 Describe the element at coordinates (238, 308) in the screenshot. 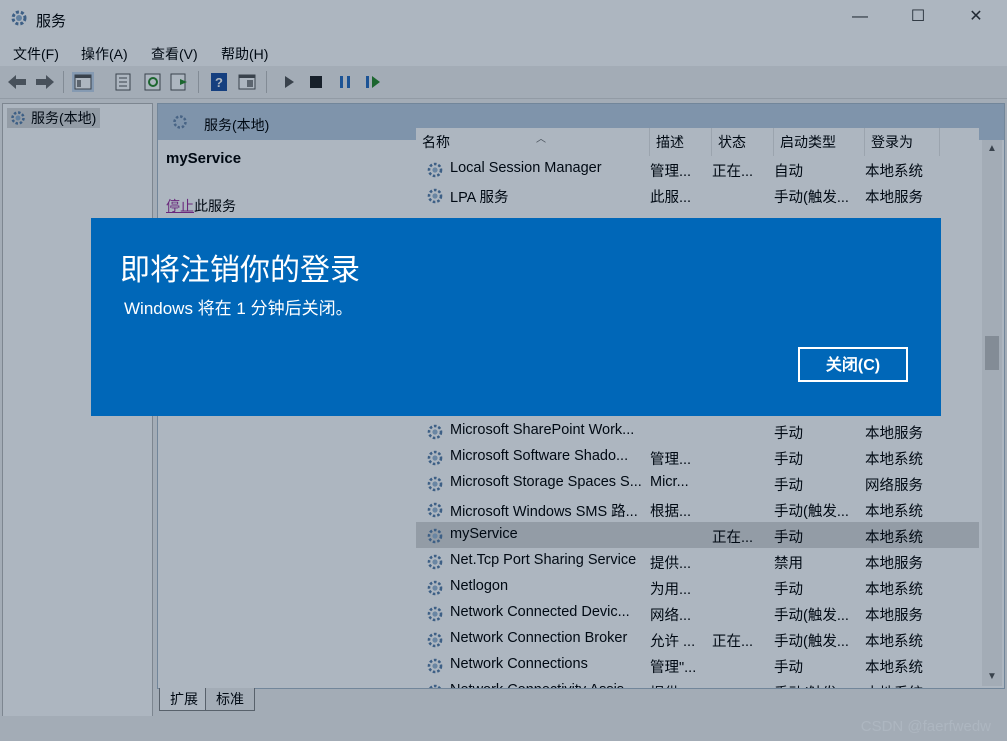

I see `dialog-message: Windows 将在 1 分钟后关闭。` at that location.